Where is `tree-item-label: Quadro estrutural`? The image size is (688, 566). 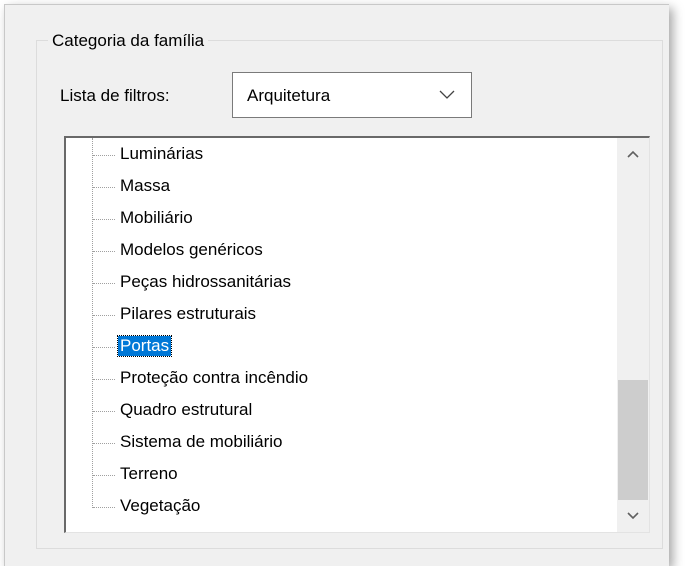 tree-item-label: Quadro estrutural is located at coordinates (186, 409).